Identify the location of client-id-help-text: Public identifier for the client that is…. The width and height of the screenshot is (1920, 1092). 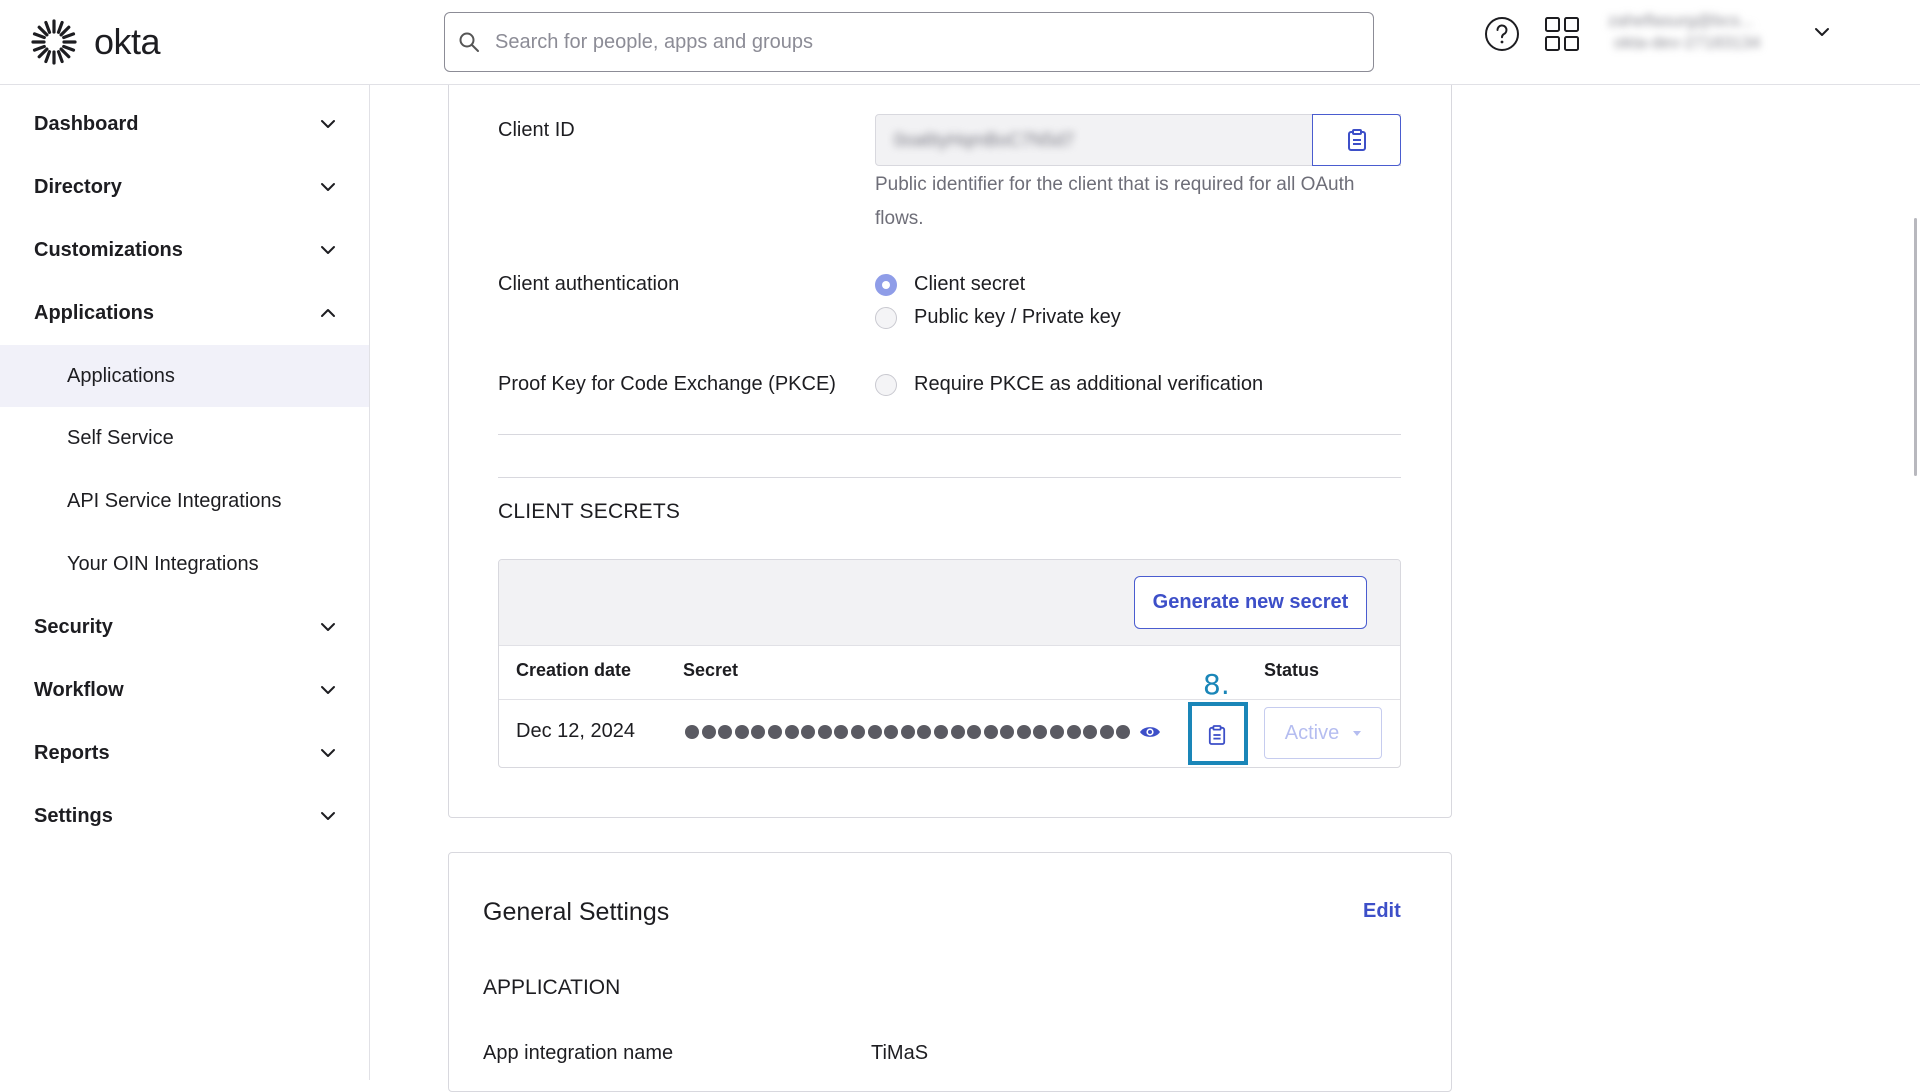
(1115, 201).